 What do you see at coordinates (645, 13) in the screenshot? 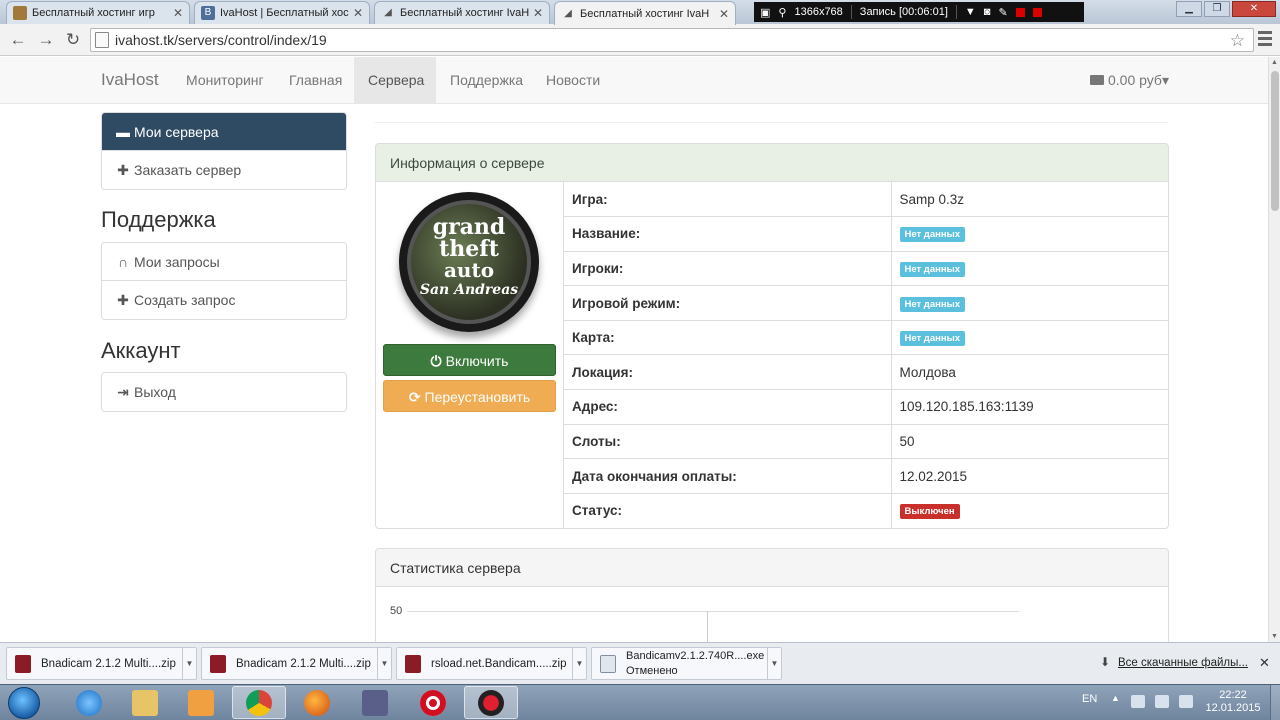
I see `browser-tab-4-active: ◢ Бесплатный хостинг IvaH ✕` at bounding box center [645, 13].